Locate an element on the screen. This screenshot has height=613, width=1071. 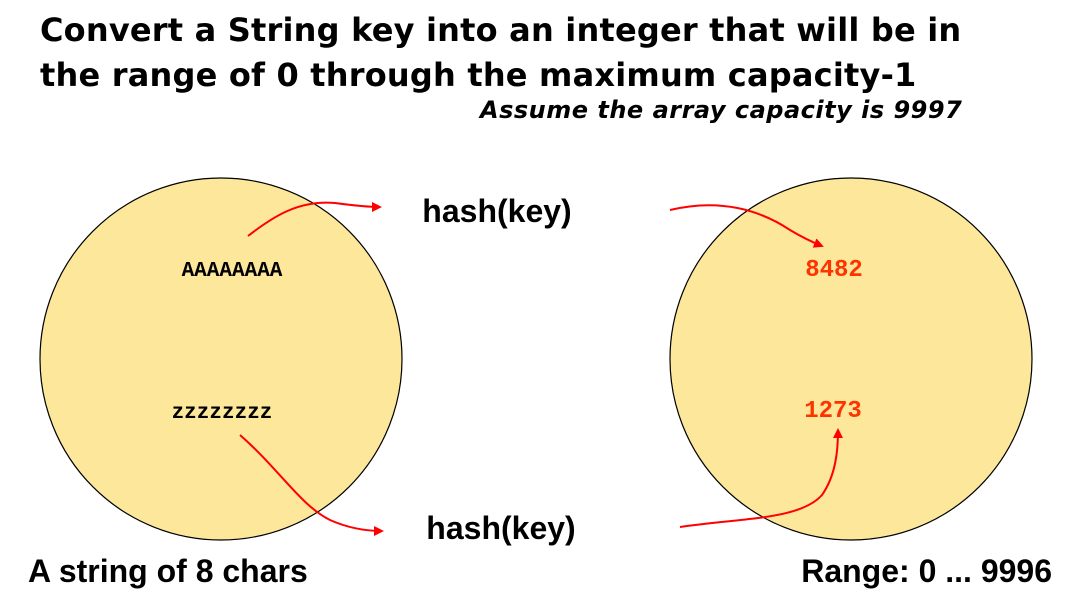
hash-value-8482: 8482 is located at coordinates (834, 270).